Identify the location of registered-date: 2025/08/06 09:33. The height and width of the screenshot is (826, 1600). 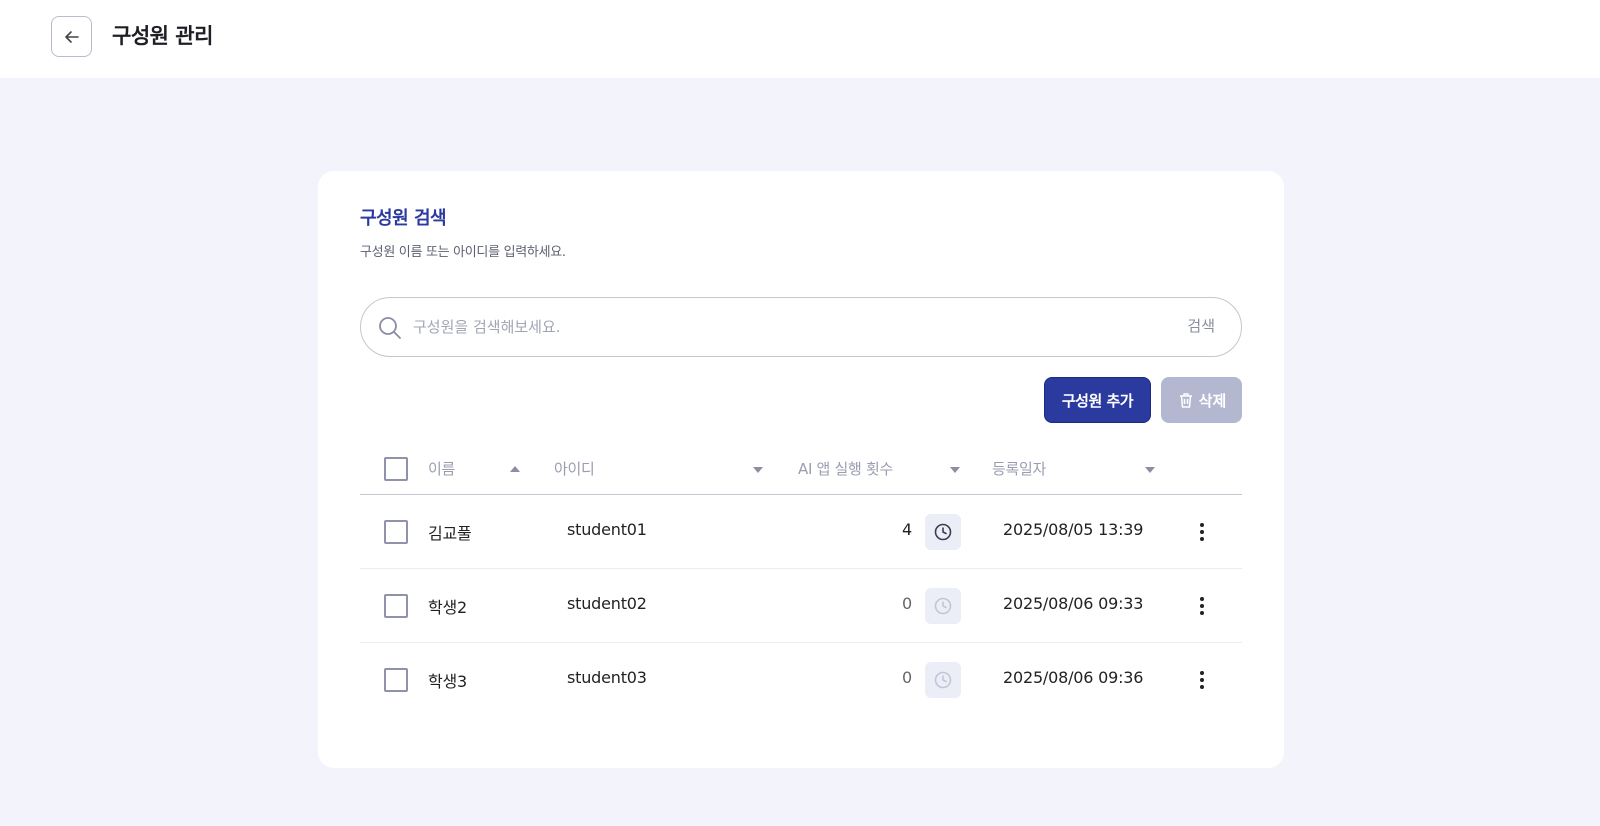
(1073, 603).